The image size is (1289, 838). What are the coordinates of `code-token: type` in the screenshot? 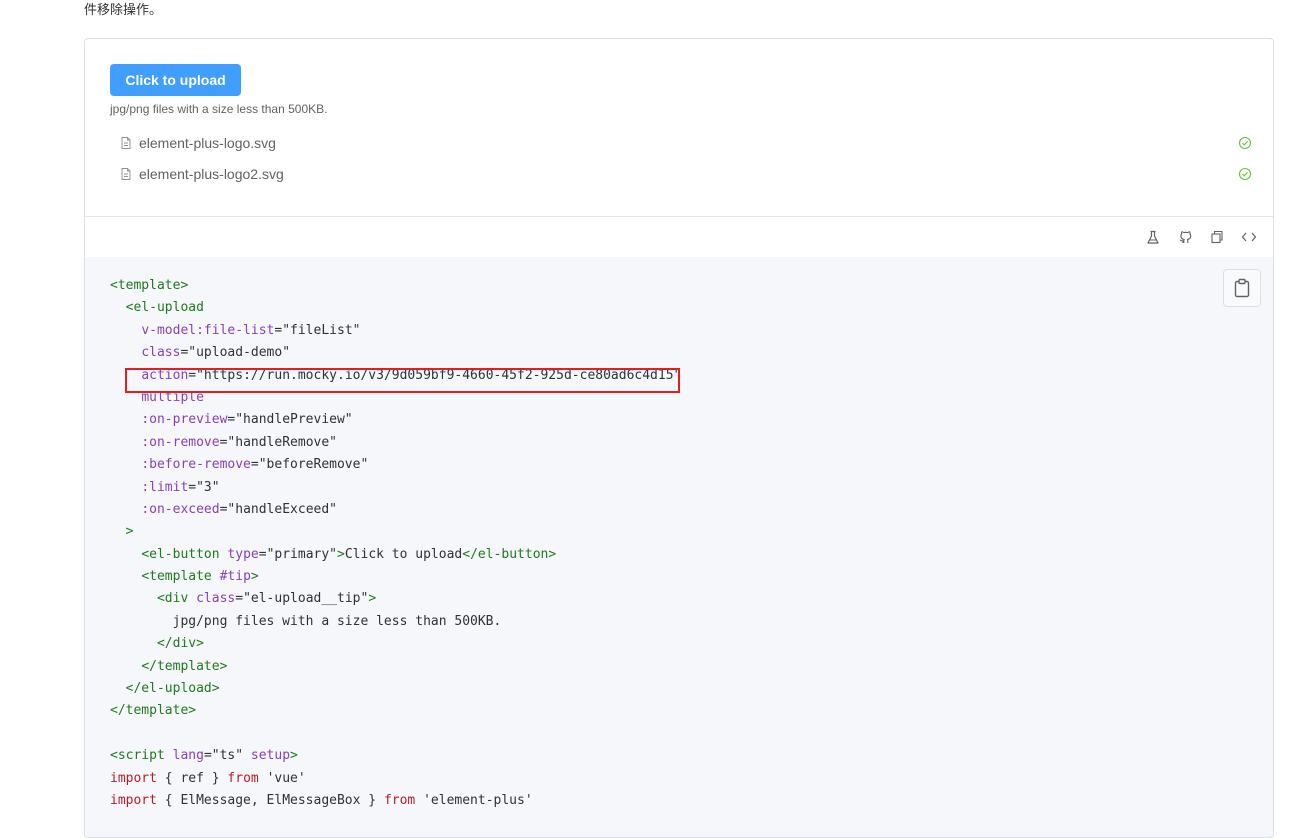 It's located at (243, 554).